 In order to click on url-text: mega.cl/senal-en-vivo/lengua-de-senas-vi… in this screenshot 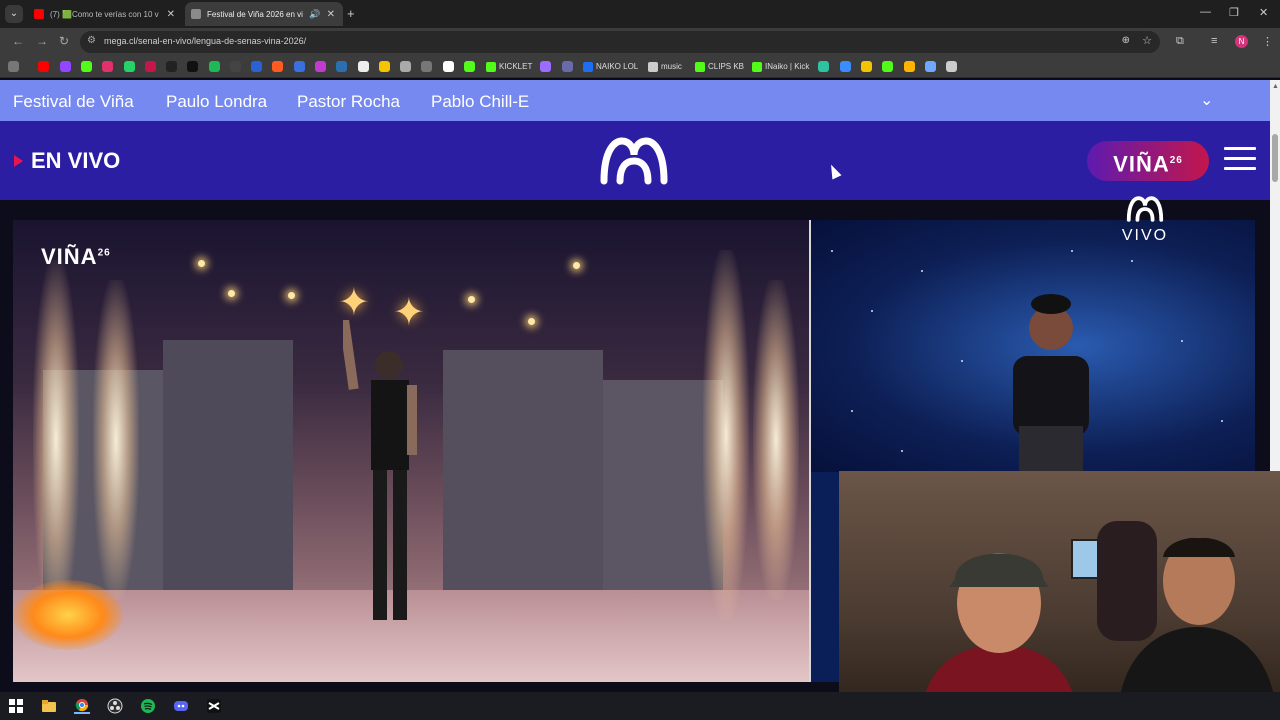, I will do `click(205, 41)`.